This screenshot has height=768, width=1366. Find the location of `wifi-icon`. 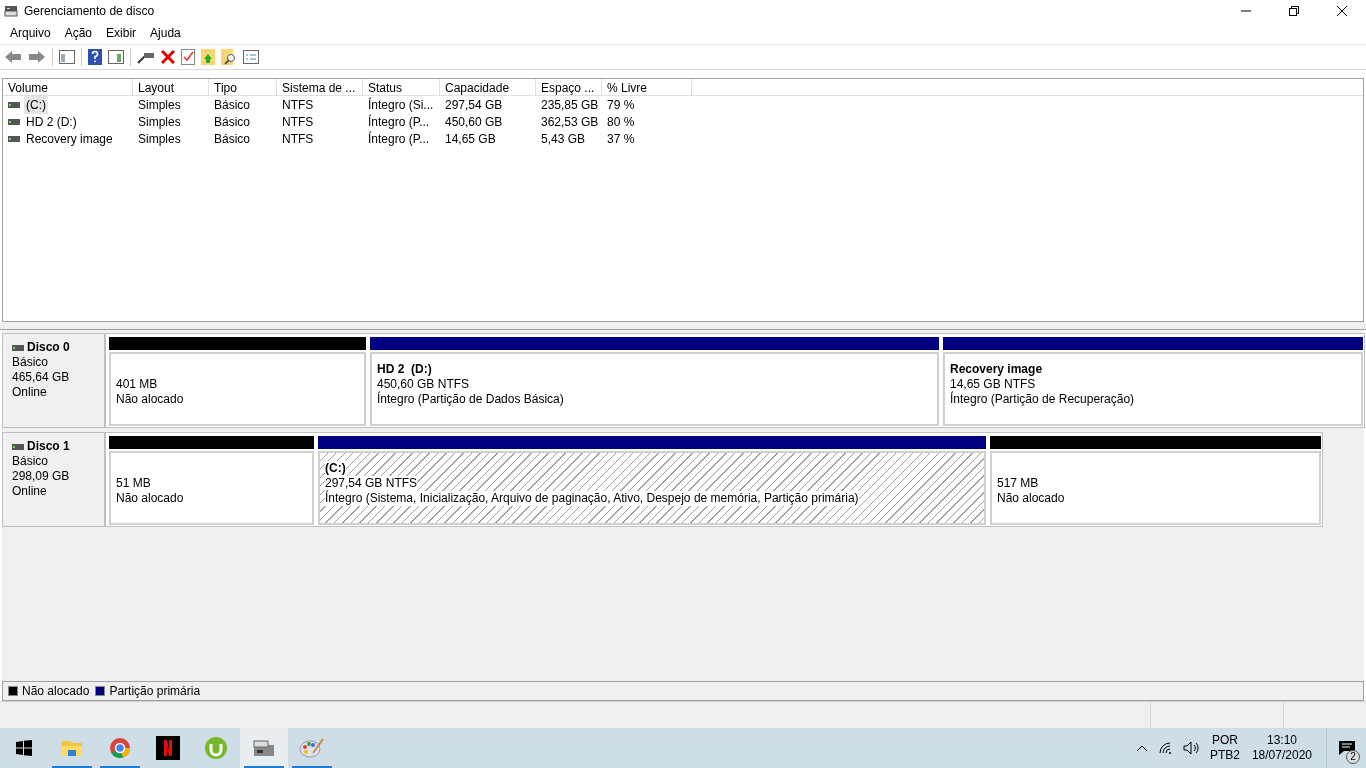

wifi-icon is located at coordinates (1165, 748).